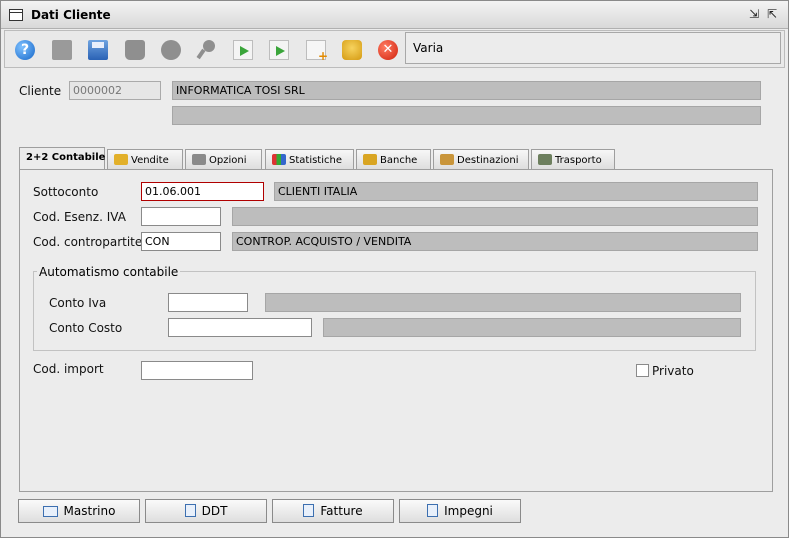 This screenshot has height=538, width=789. Describe the element at coordinates (516, 191) in the screenshot. I see `sottoconto-desc: CLIENTI ITALIA` at that location.